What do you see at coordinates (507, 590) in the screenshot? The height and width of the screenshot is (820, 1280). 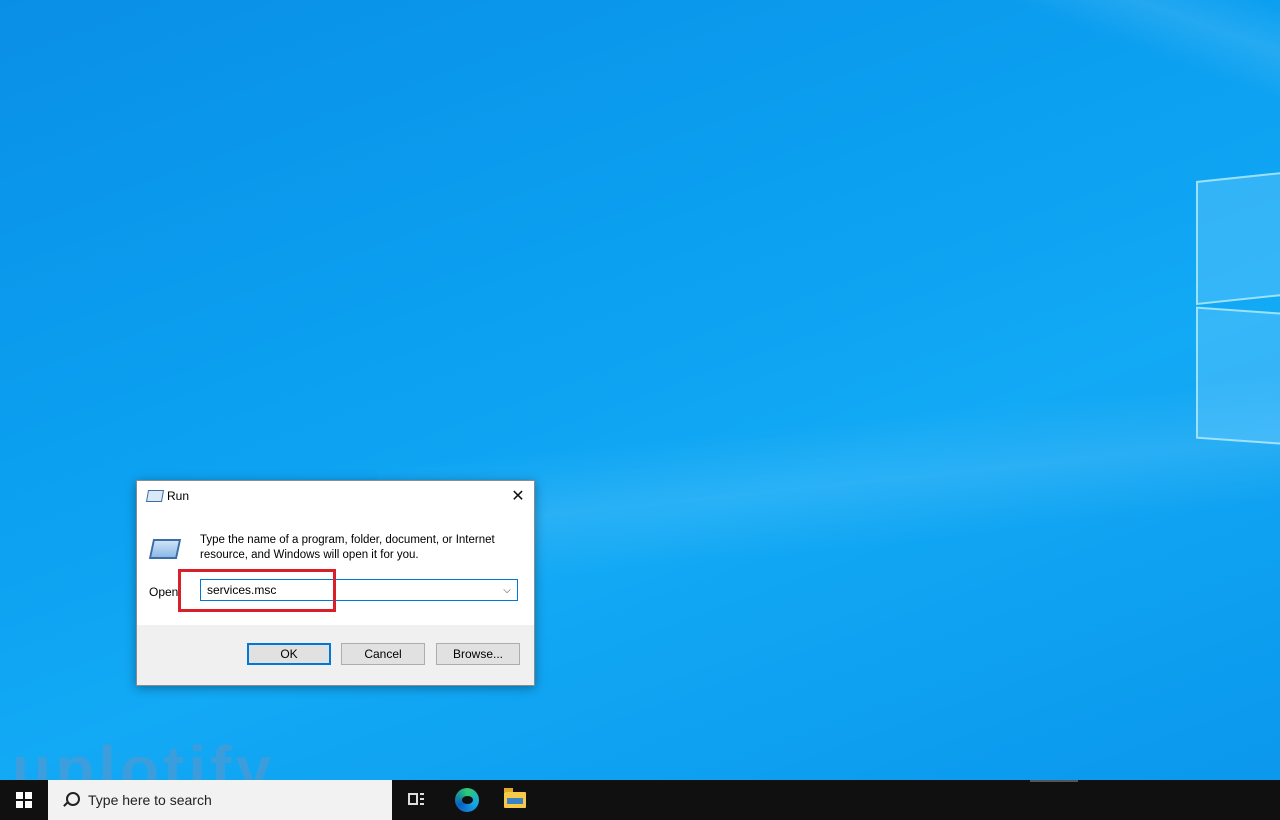 I see `chevron-down-icon: ⌵` at bounding box center [507, 590].